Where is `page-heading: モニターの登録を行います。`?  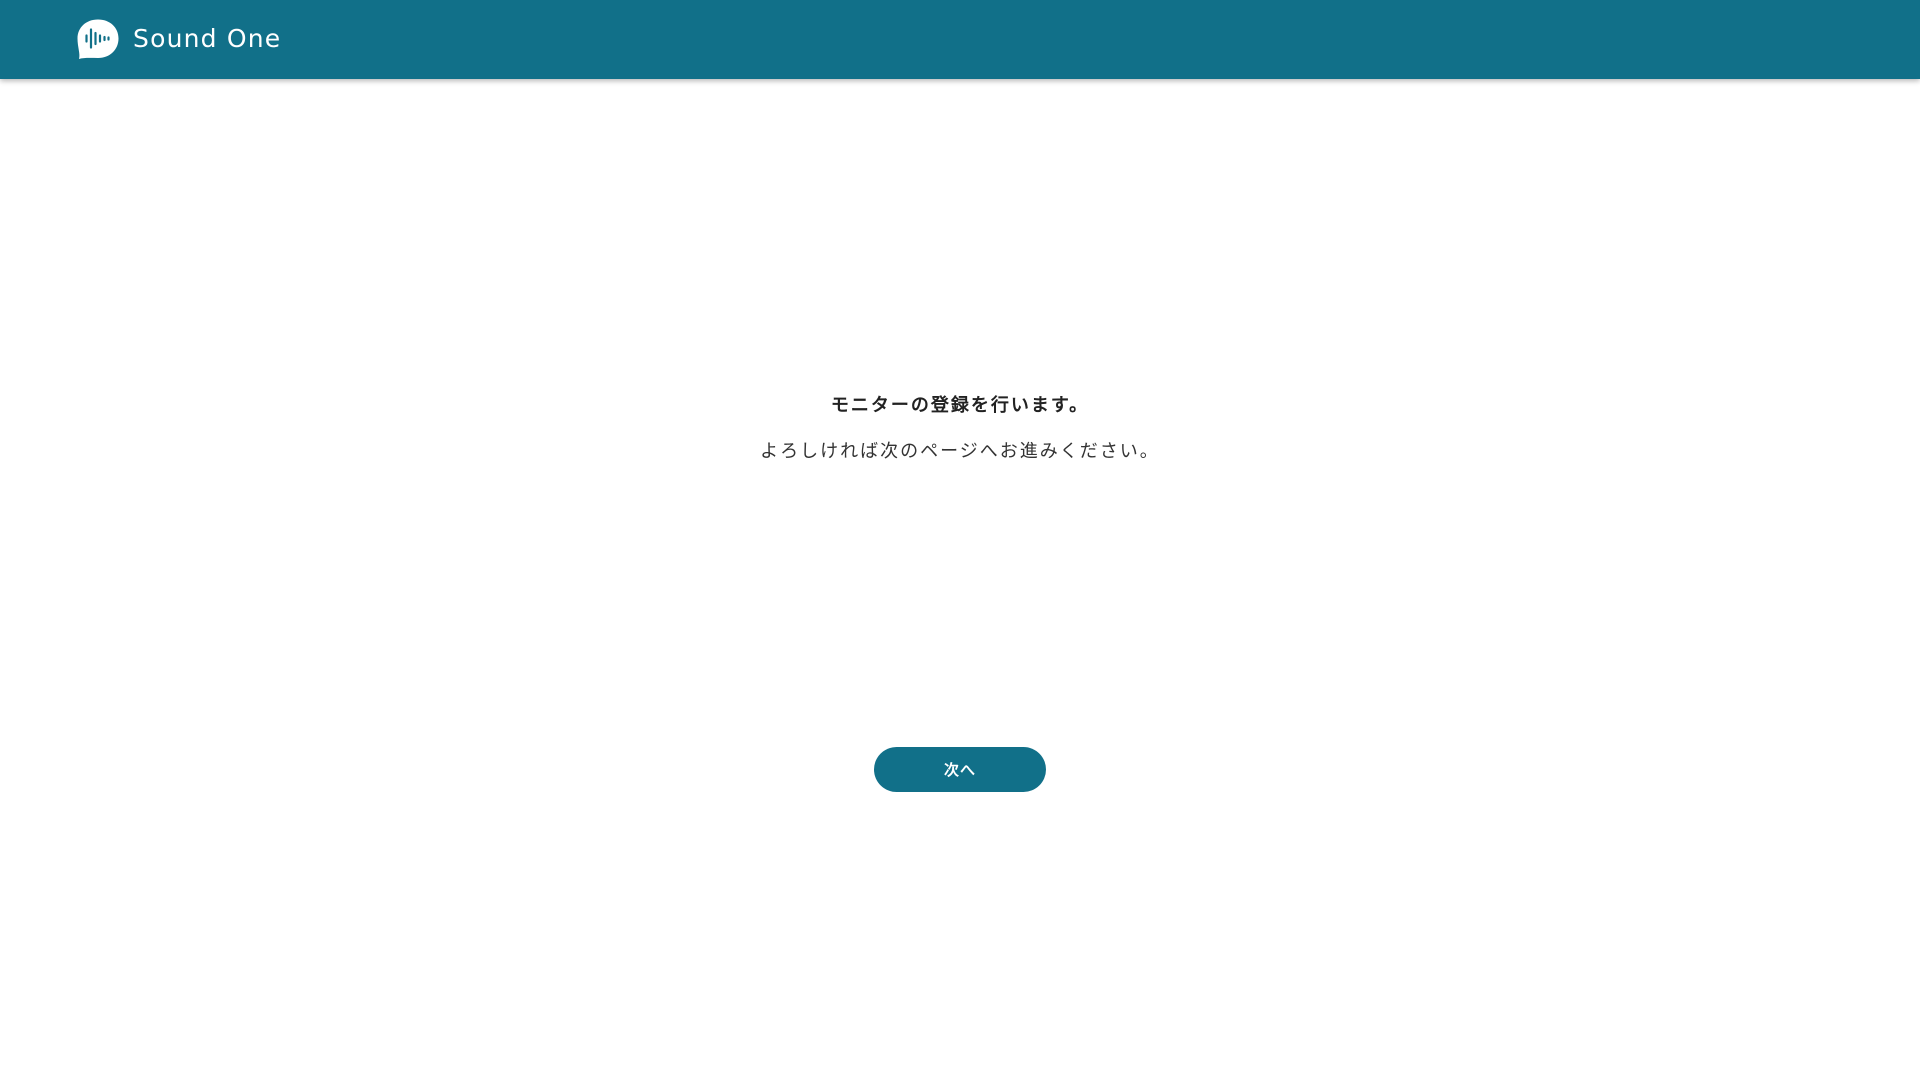 page-heading: モニターの登録を行います。 is located at coordinates (960, 405).